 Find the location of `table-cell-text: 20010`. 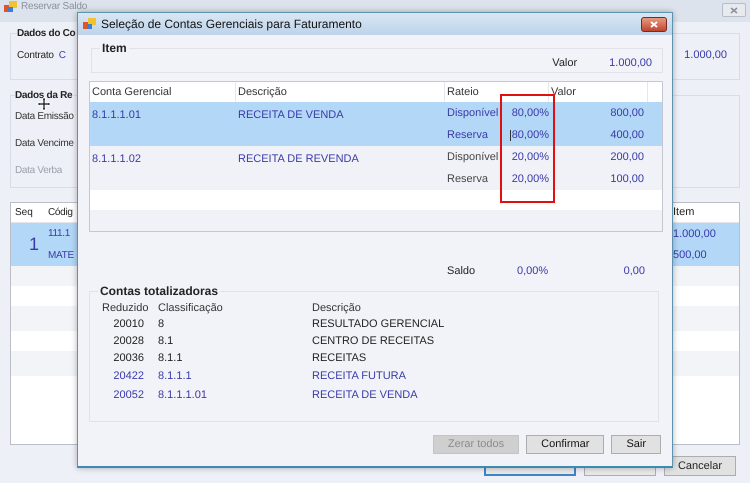

table-cell-text: 20010 is located at coordinates (128, 324).